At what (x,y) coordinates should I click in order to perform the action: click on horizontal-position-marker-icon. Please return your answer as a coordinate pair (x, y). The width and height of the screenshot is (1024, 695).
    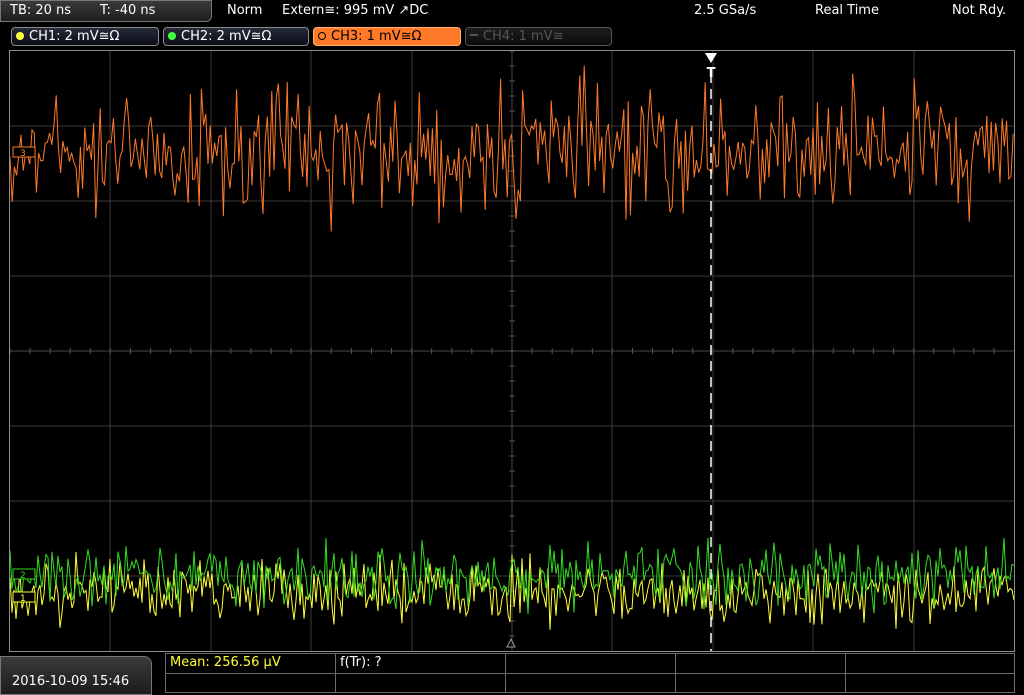
    Looking at the image, I should click on (511, 642).